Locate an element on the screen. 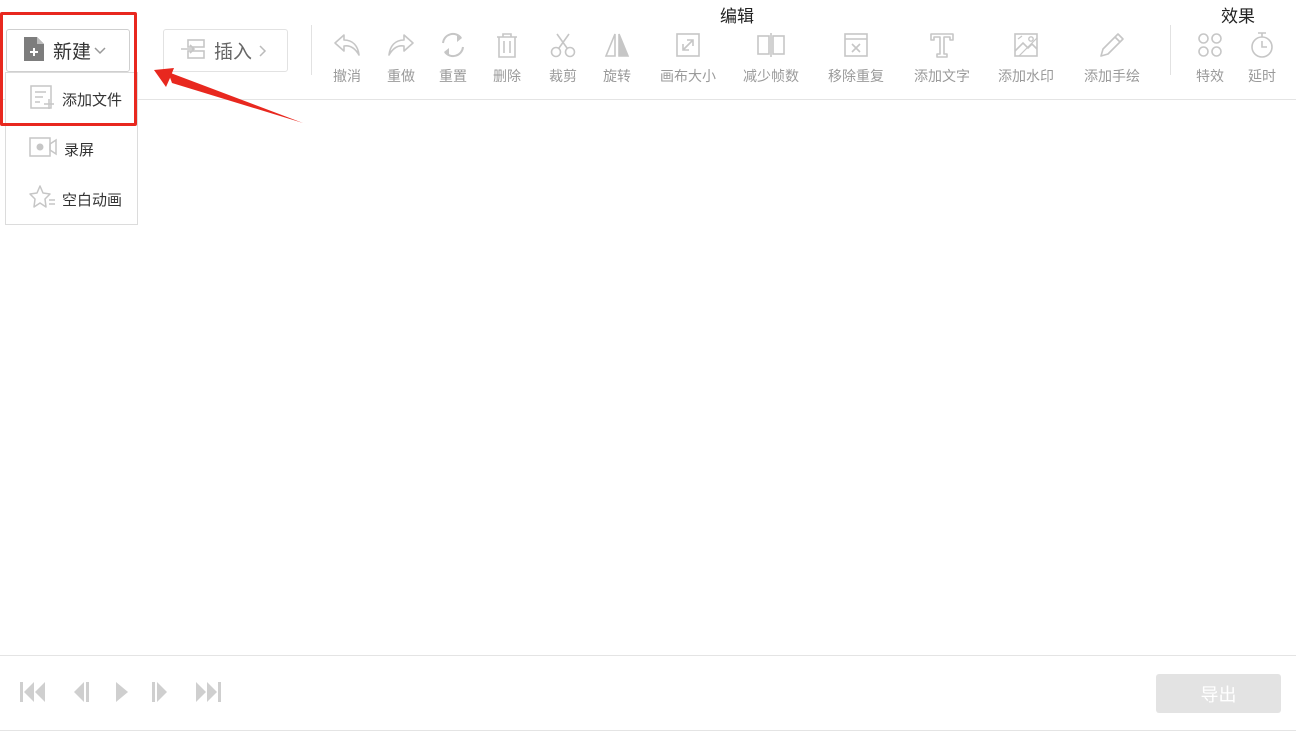  insert-icon is located at coordinates (193, 51).